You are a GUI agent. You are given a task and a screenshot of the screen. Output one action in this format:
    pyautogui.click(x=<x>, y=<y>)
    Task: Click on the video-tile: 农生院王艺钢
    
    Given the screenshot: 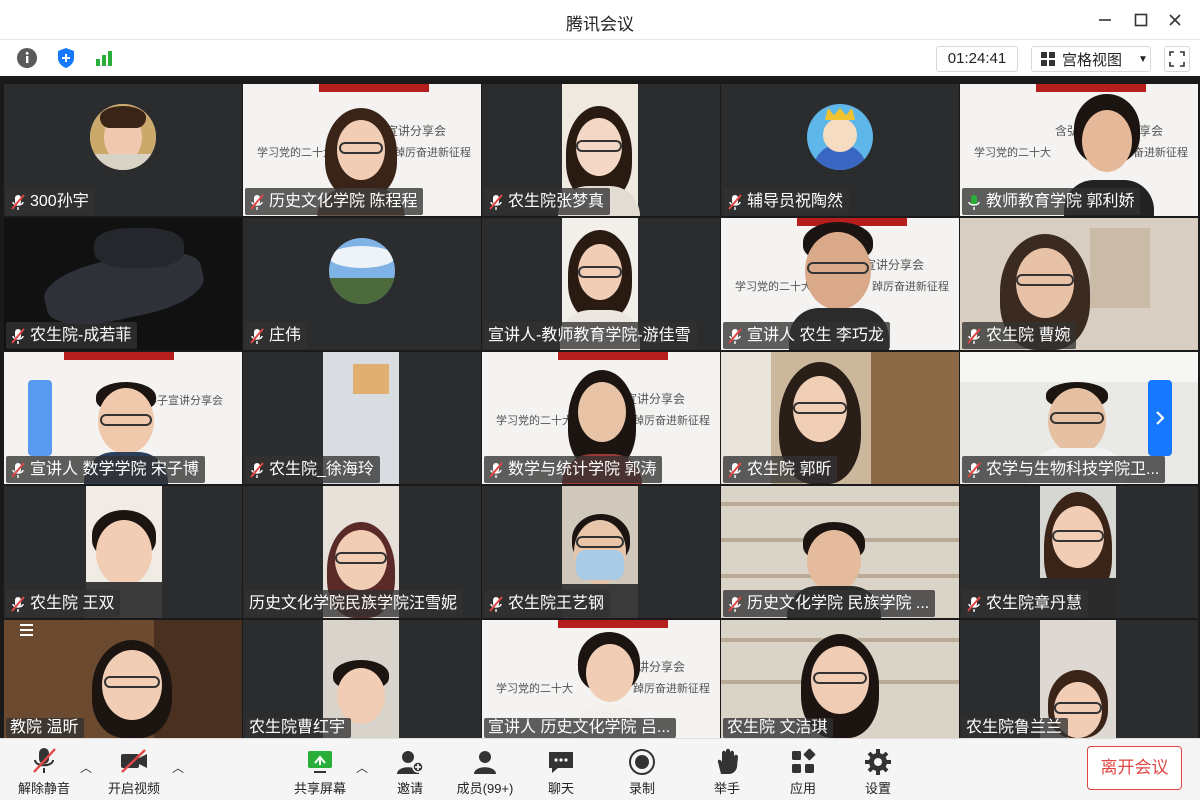 What is the action you would take?
    pyautogui.click(x=601, y=552)
    